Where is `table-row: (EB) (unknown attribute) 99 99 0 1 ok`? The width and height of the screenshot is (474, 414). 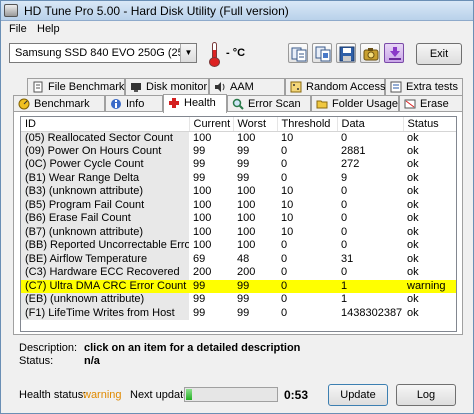
table-row: (EB) (unknown attribute) 99 99 0 1 ok is located at coordinates (238, 300).